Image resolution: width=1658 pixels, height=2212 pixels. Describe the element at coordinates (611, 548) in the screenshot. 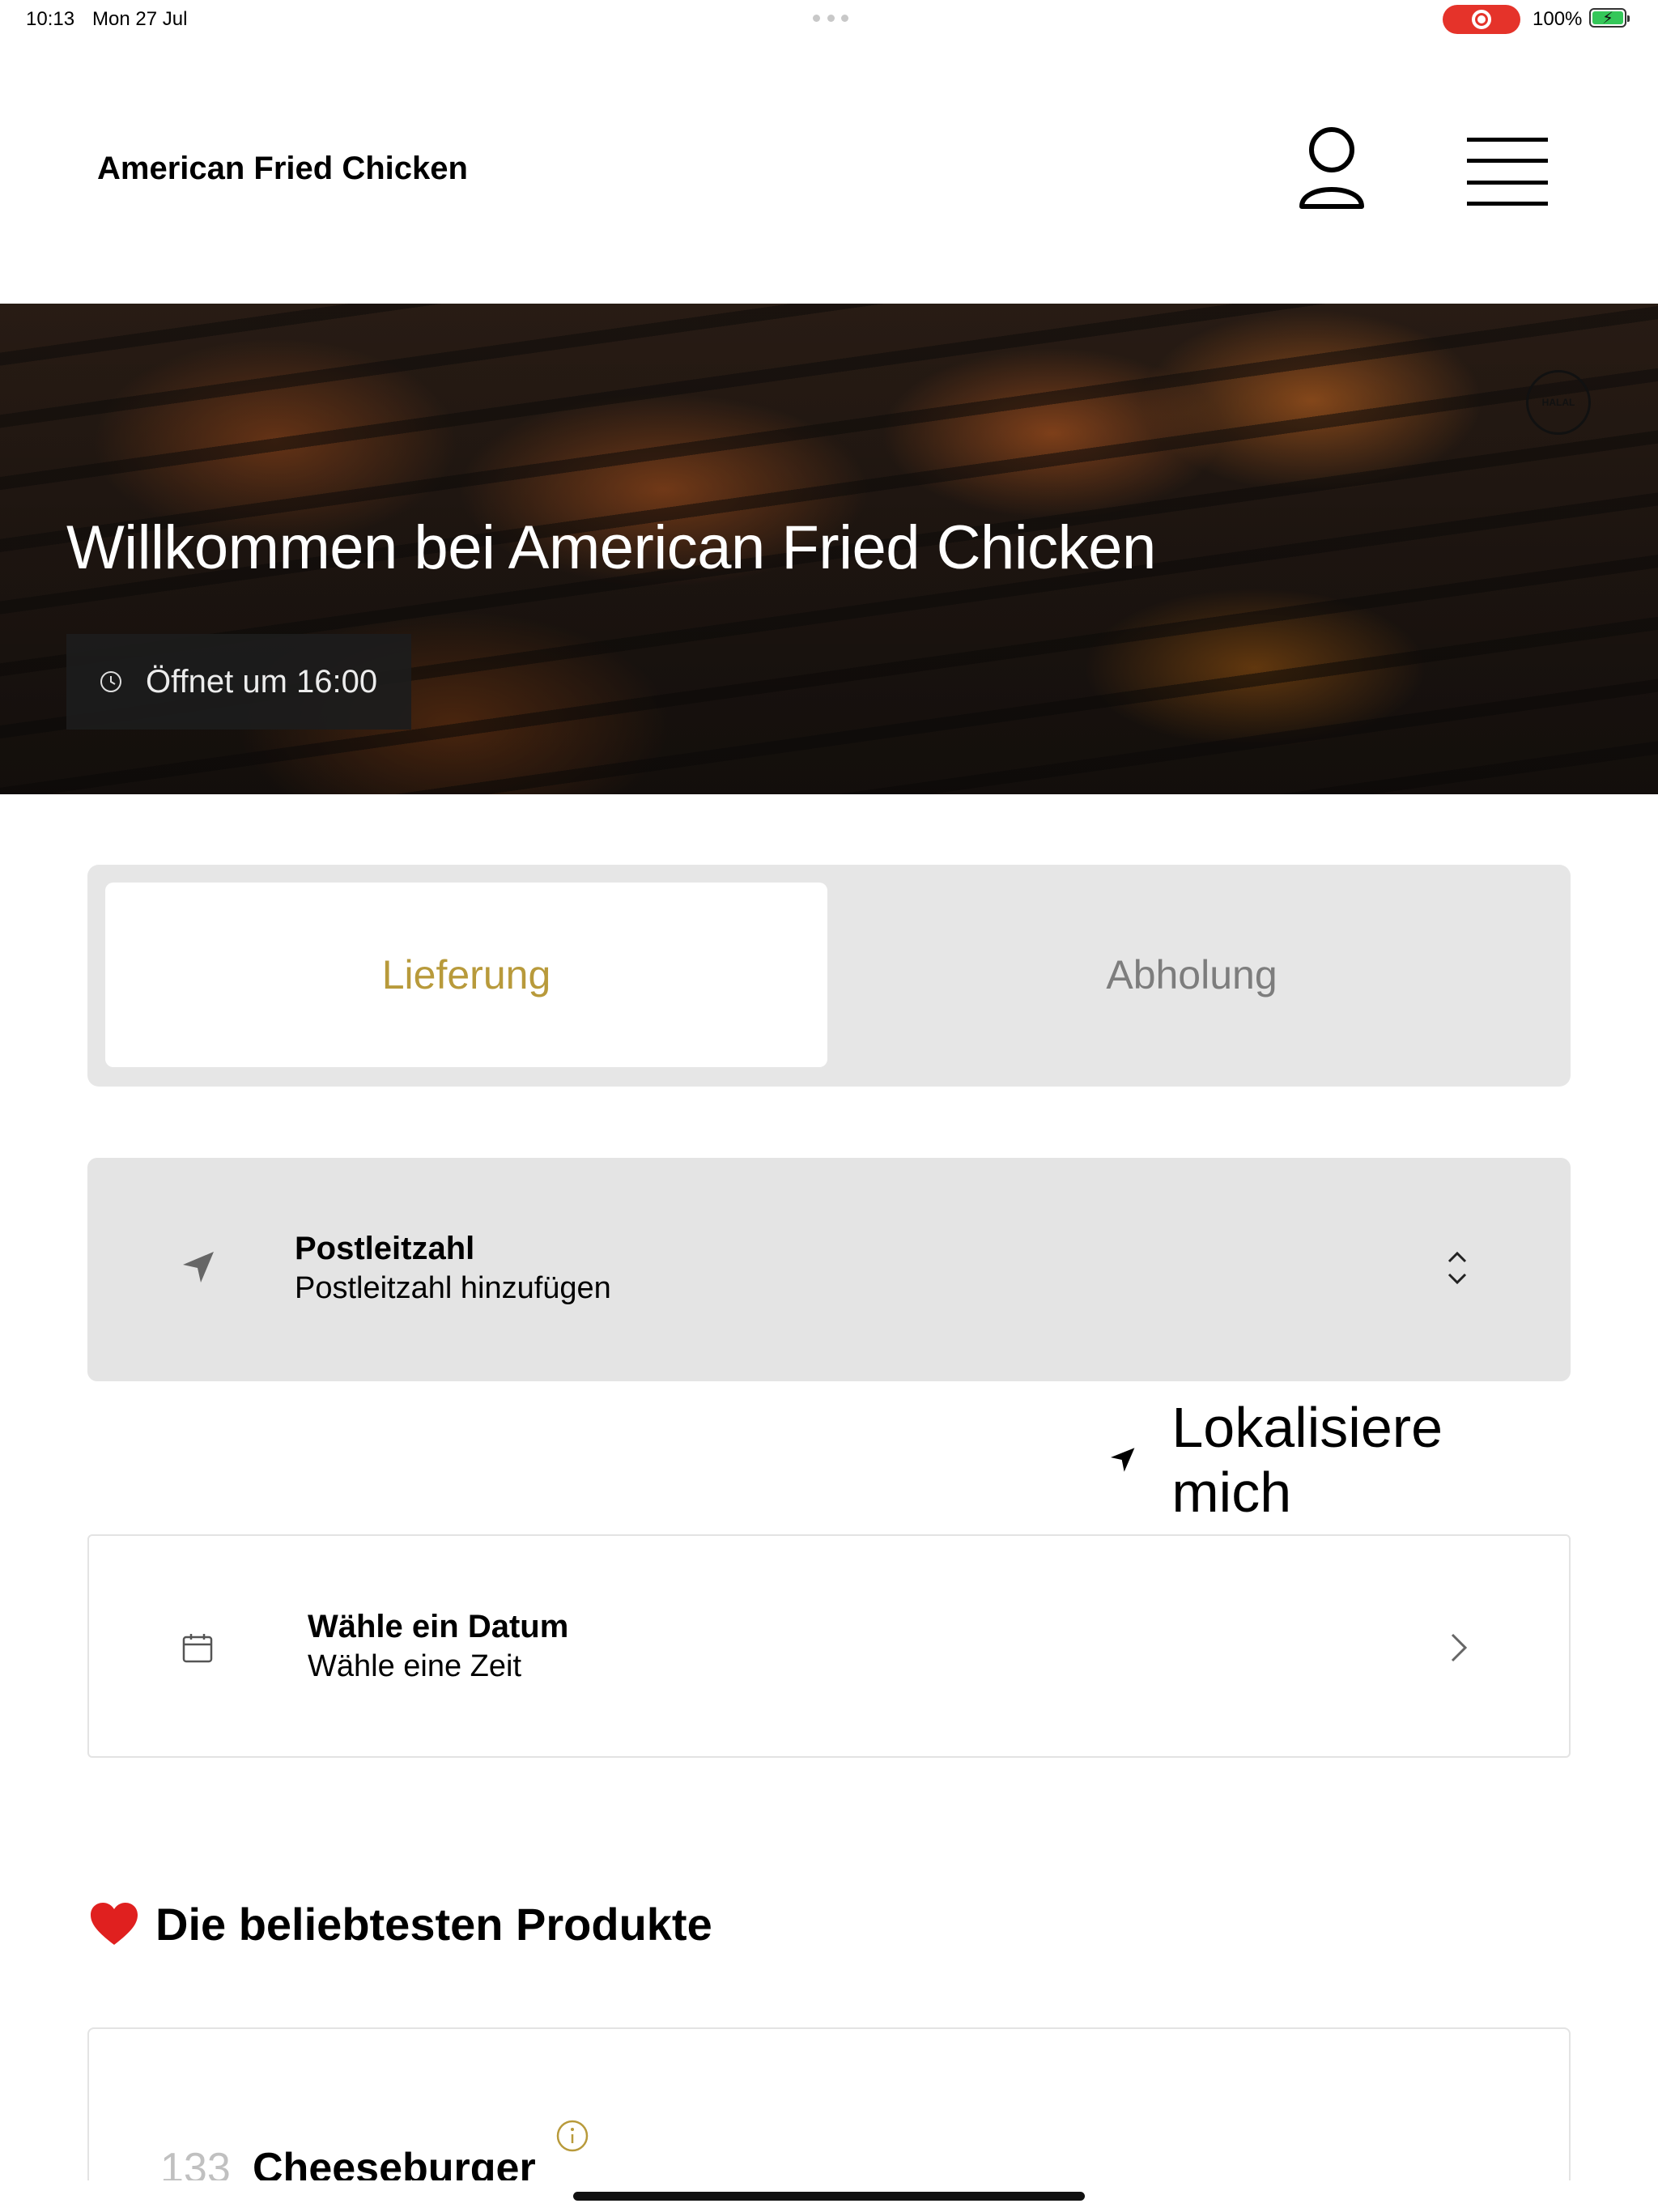

I see `hero-title: Willkommen bei American Fried Chicken` at that location.